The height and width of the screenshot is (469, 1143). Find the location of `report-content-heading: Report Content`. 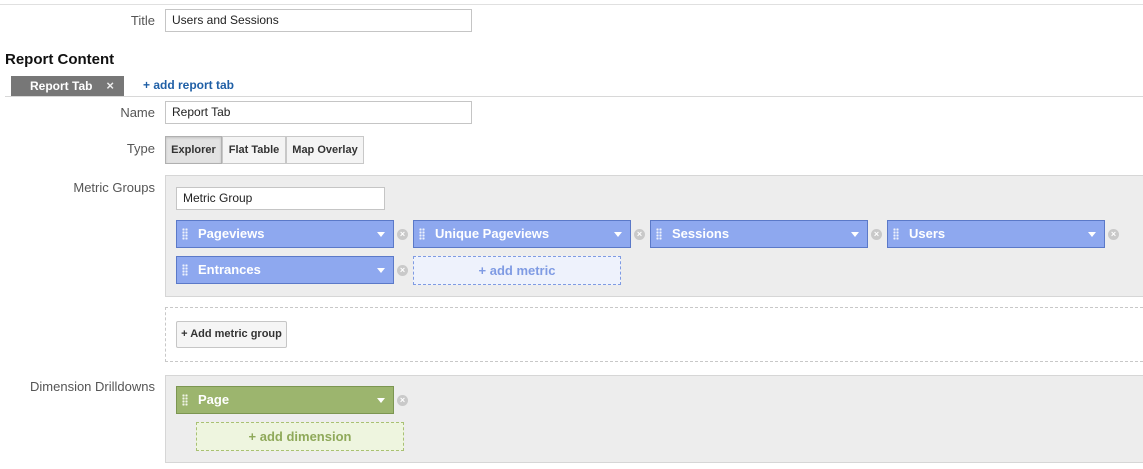

report-content-heading: Report Content is located at coordinates (60, 59).